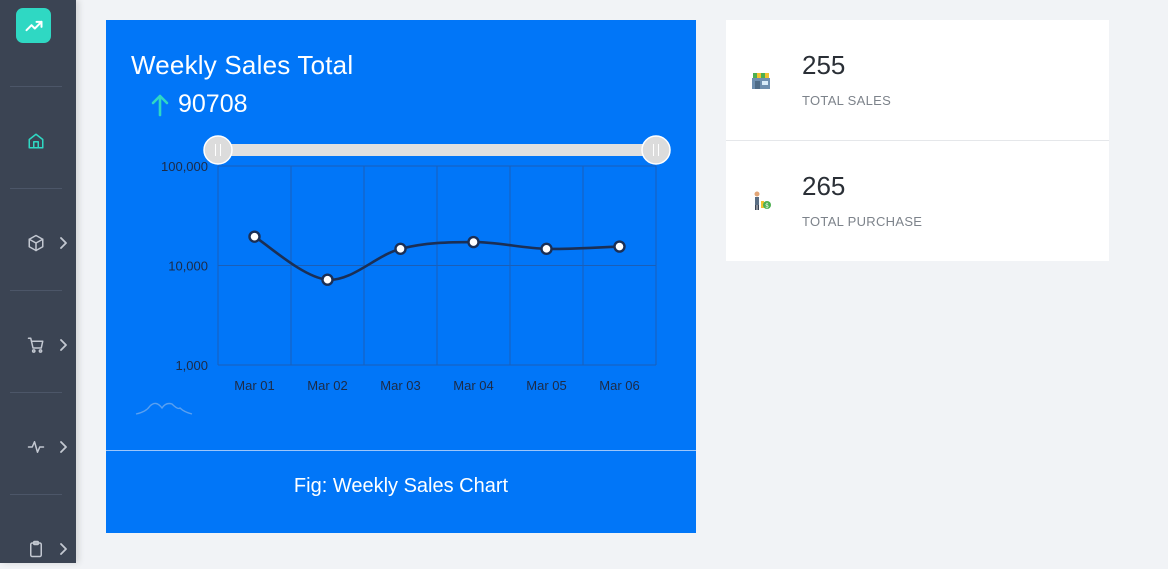  I want to click on x-tick-label: Mar 03, so click(400, 385).